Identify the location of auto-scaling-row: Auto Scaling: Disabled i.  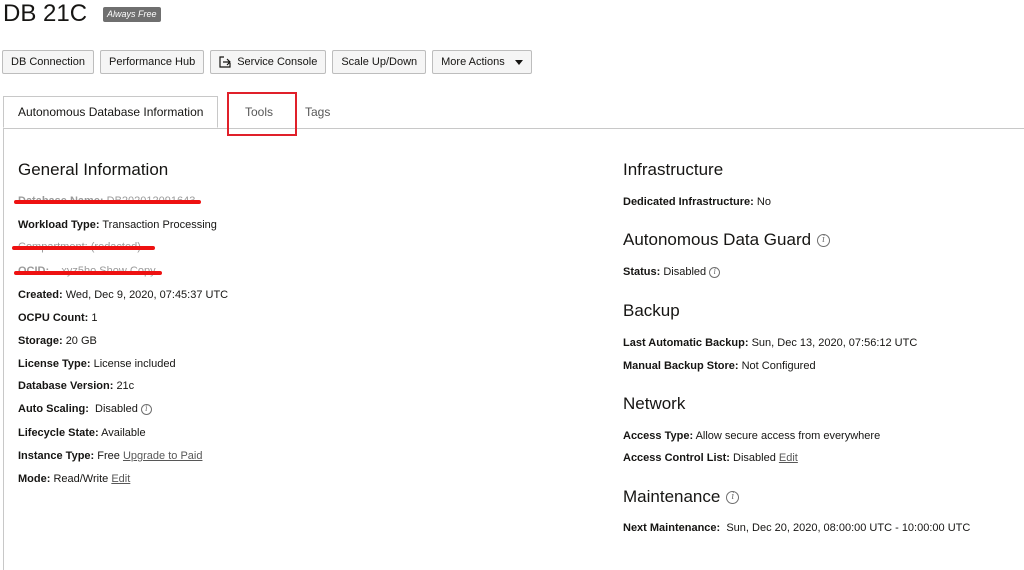
(85, 409).